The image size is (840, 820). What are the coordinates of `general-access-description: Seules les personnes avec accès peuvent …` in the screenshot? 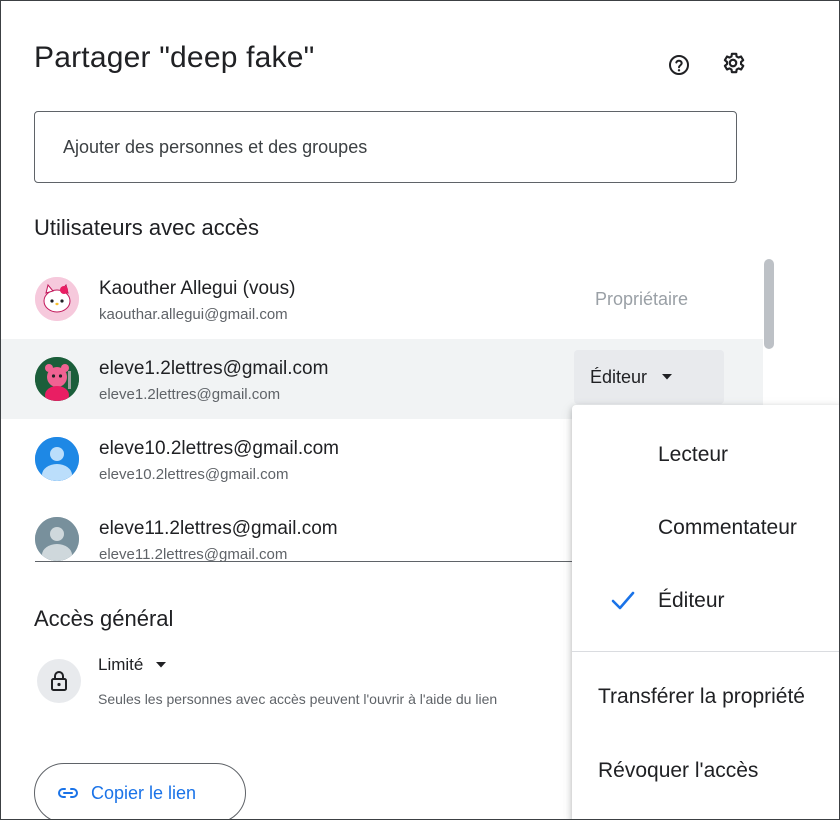 It's located at (298, 699).